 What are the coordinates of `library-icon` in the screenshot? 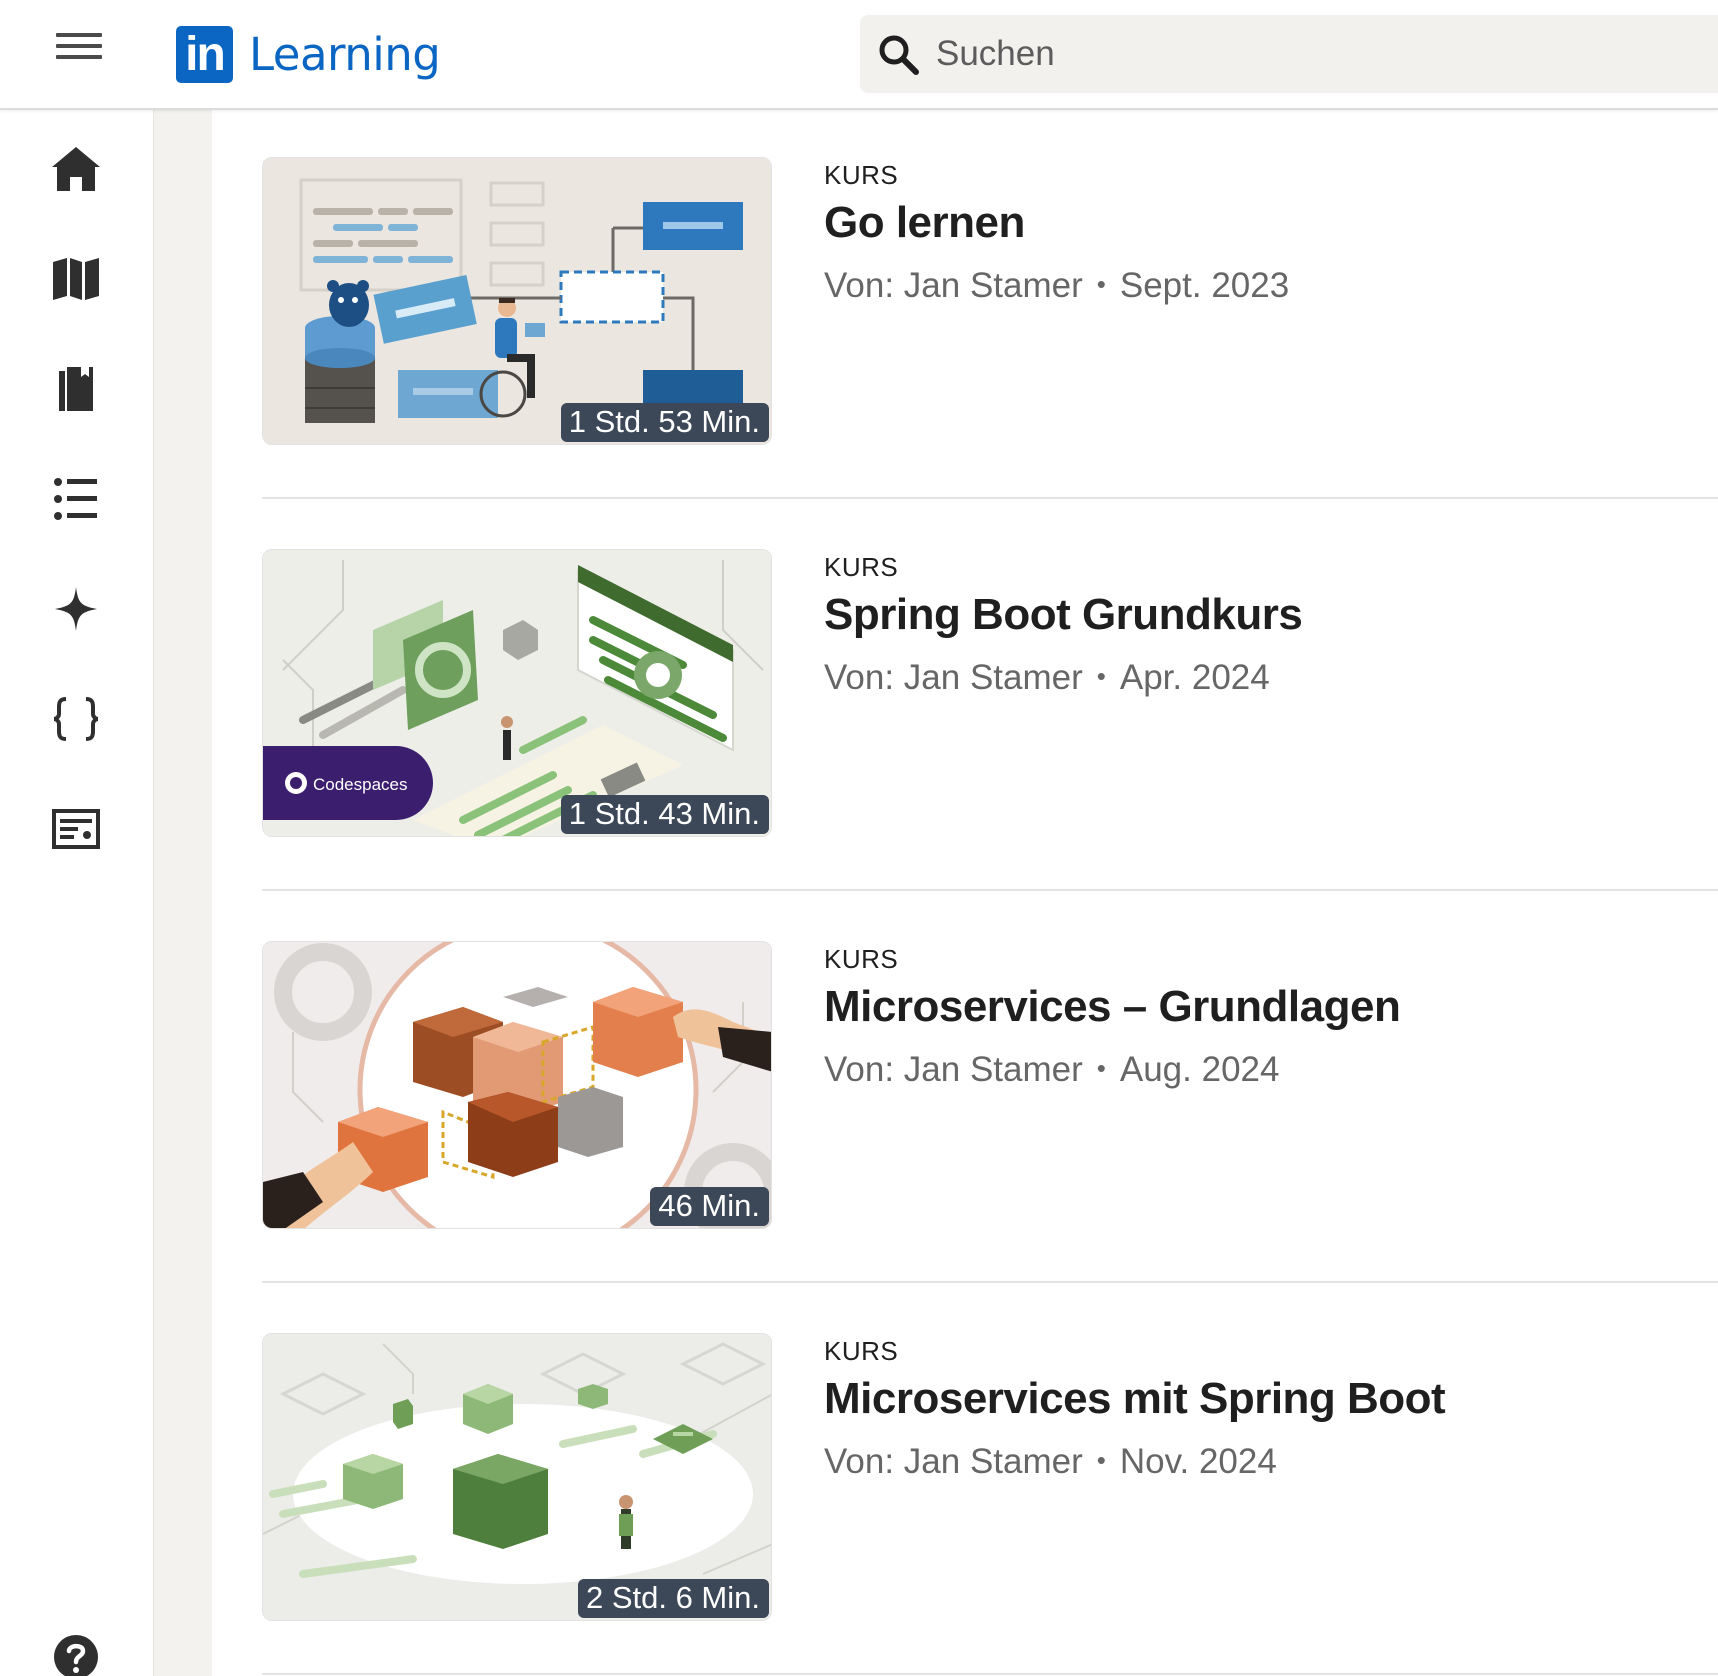 It's located at (76, 389).